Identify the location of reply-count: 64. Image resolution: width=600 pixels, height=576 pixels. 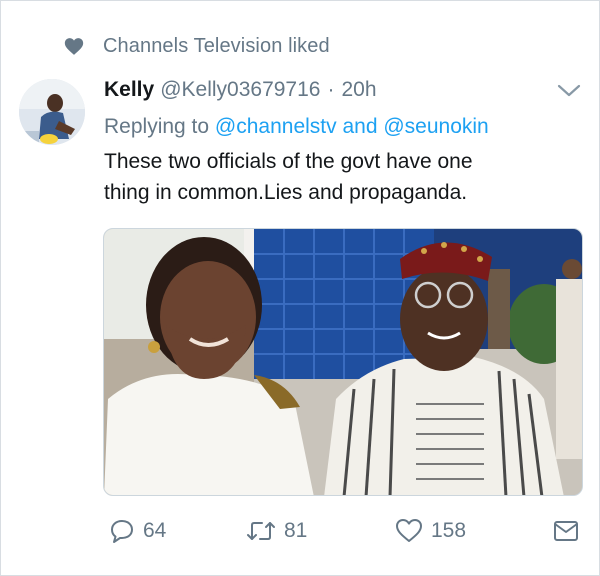
(155, 530).